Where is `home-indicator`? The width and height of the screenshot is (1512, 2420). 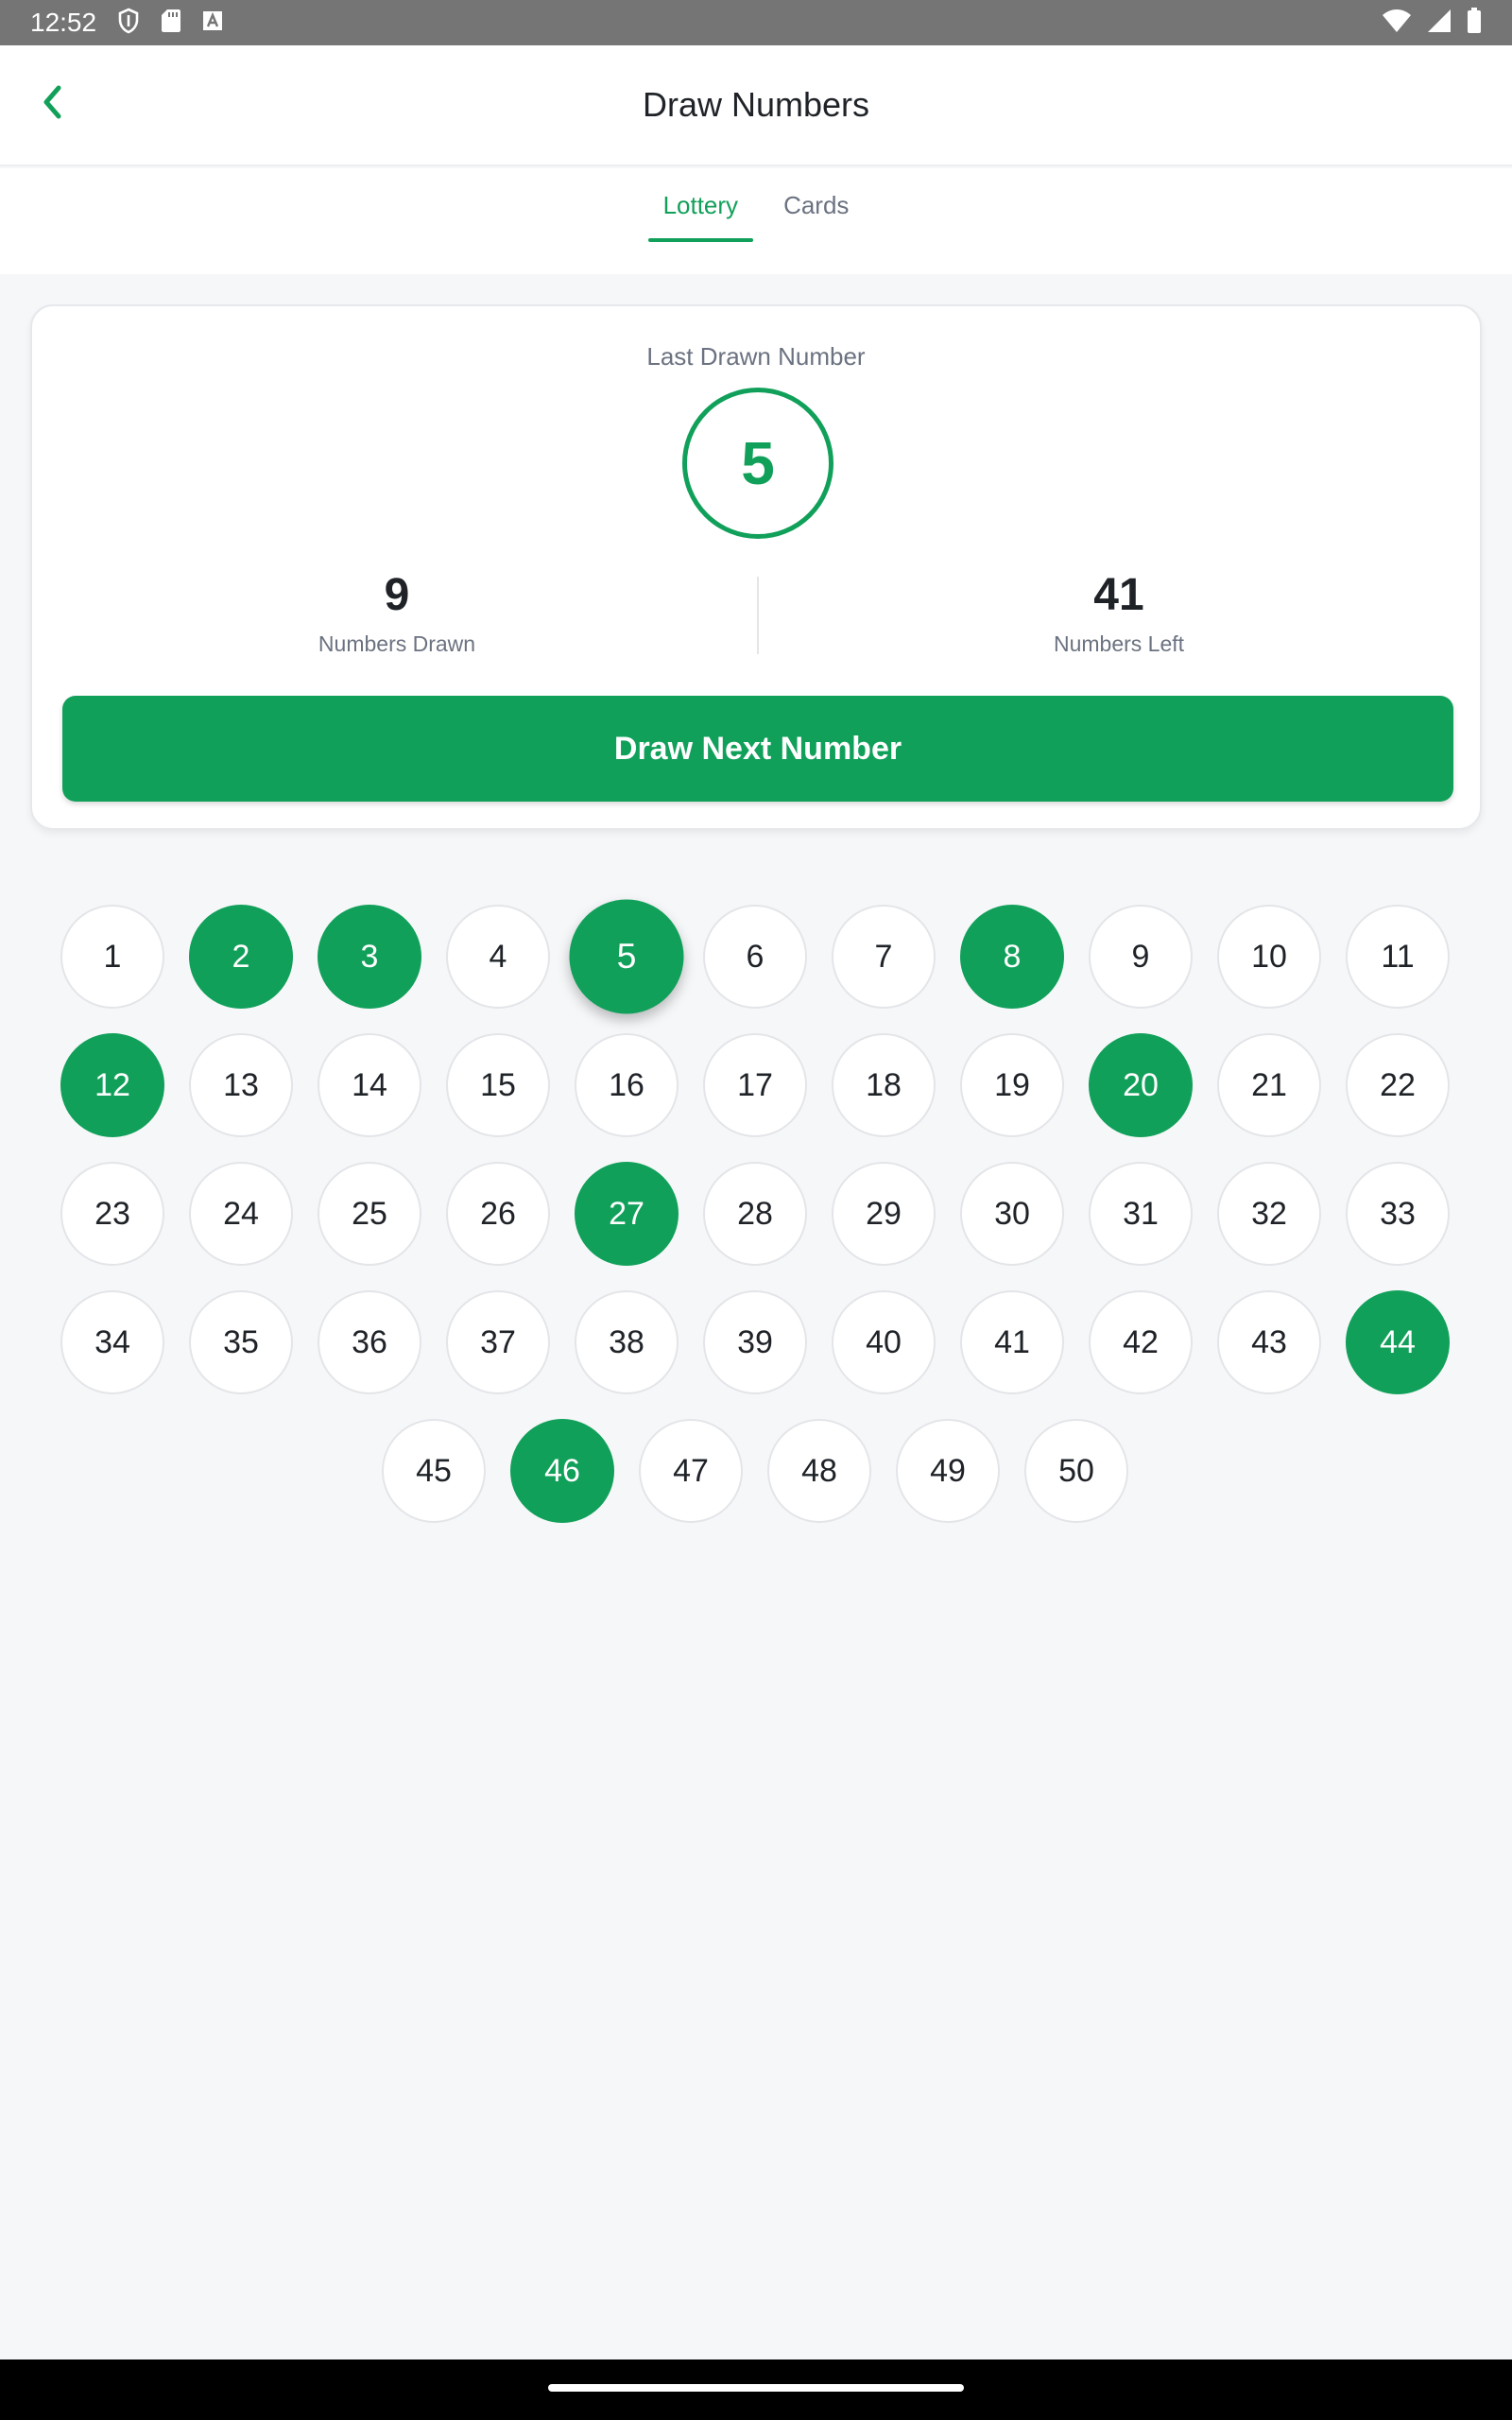
home-indicator is located at coordinates (756, 2388).